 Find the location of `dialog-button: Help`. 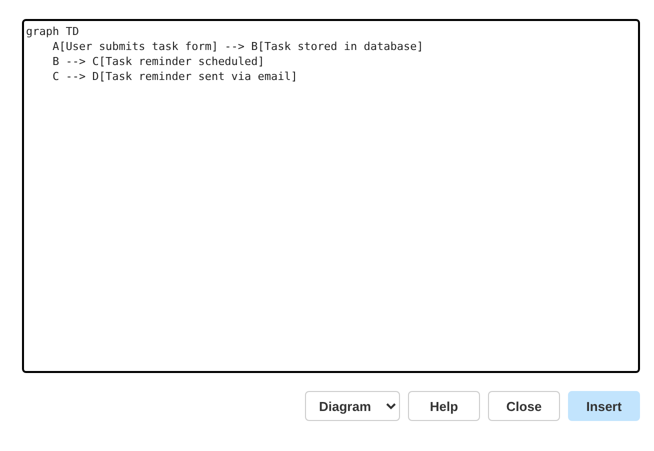

dialog-button: Help is located at coordinates (444, 406).